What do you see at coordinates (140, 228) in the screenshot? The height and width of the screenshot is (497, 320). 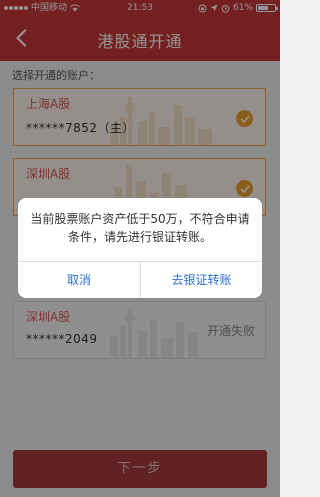 I see `dialog-message: 当前股票账户资产低于50万，不符合申请条件，请先进行银证转账。` at bounding box center [140, 228].